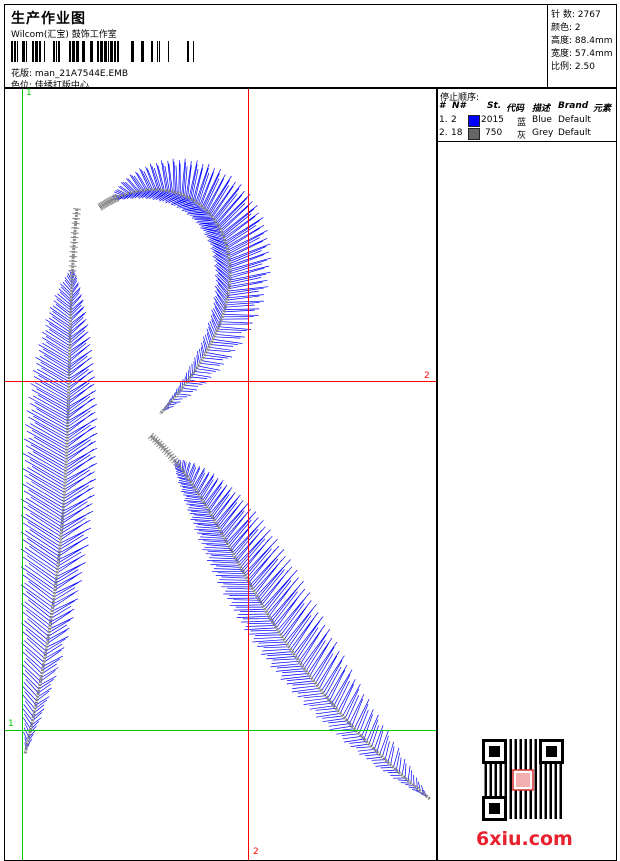 The height and width of the screenshot is (861, 620). What do you see at coordinates (256, 852) in the screenshot?
I see `guide-label-bottom: 2` at bounding box center [256, 852].